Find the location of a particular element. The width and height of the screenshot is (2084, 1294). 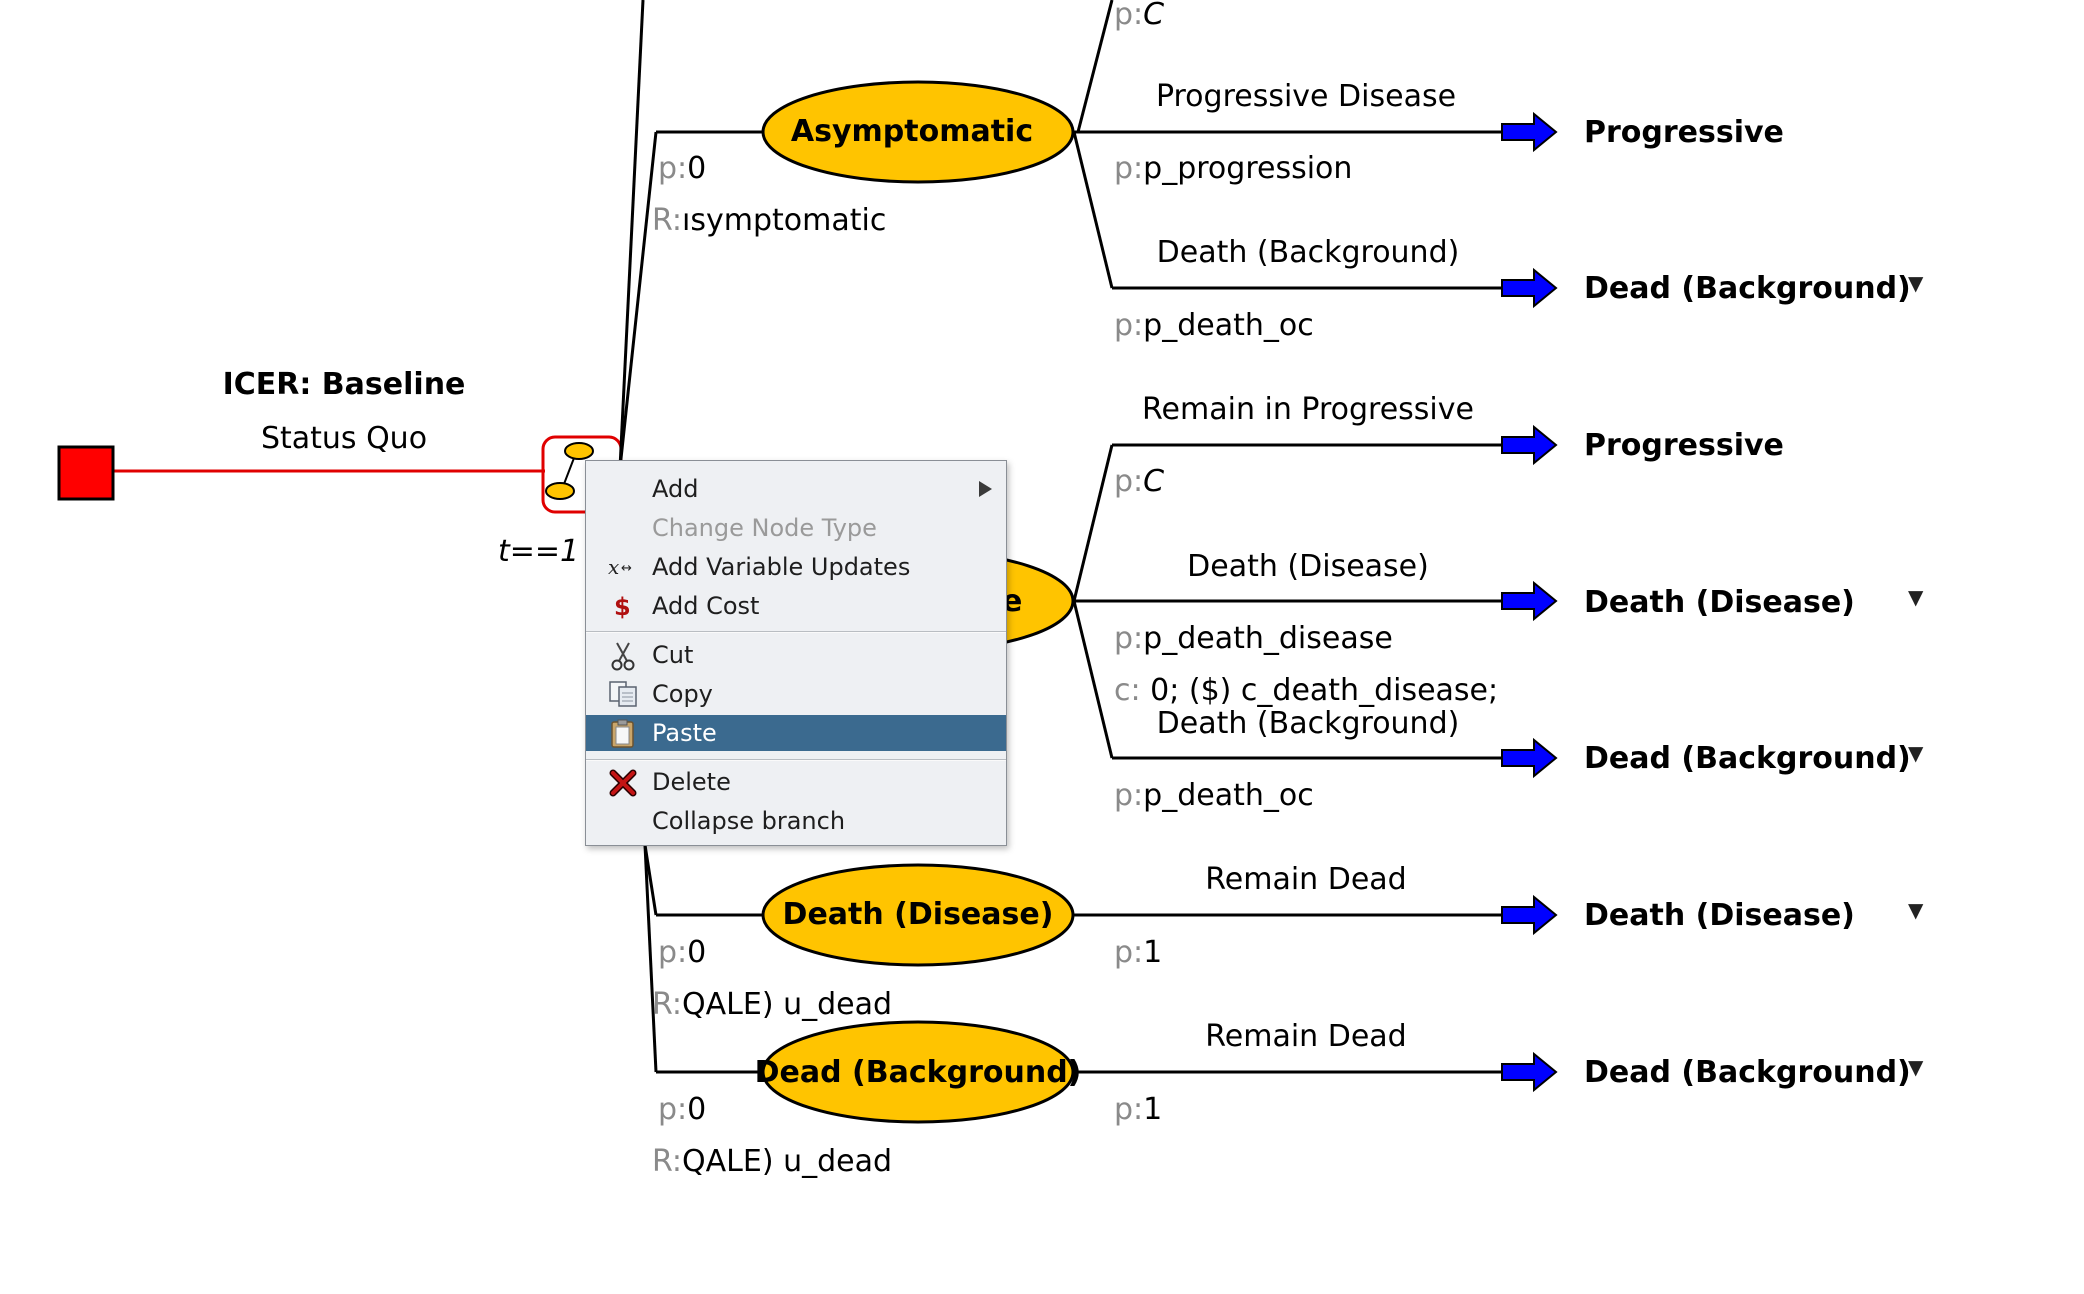

markov-node-icon-top is located at coordinates (579, 451).